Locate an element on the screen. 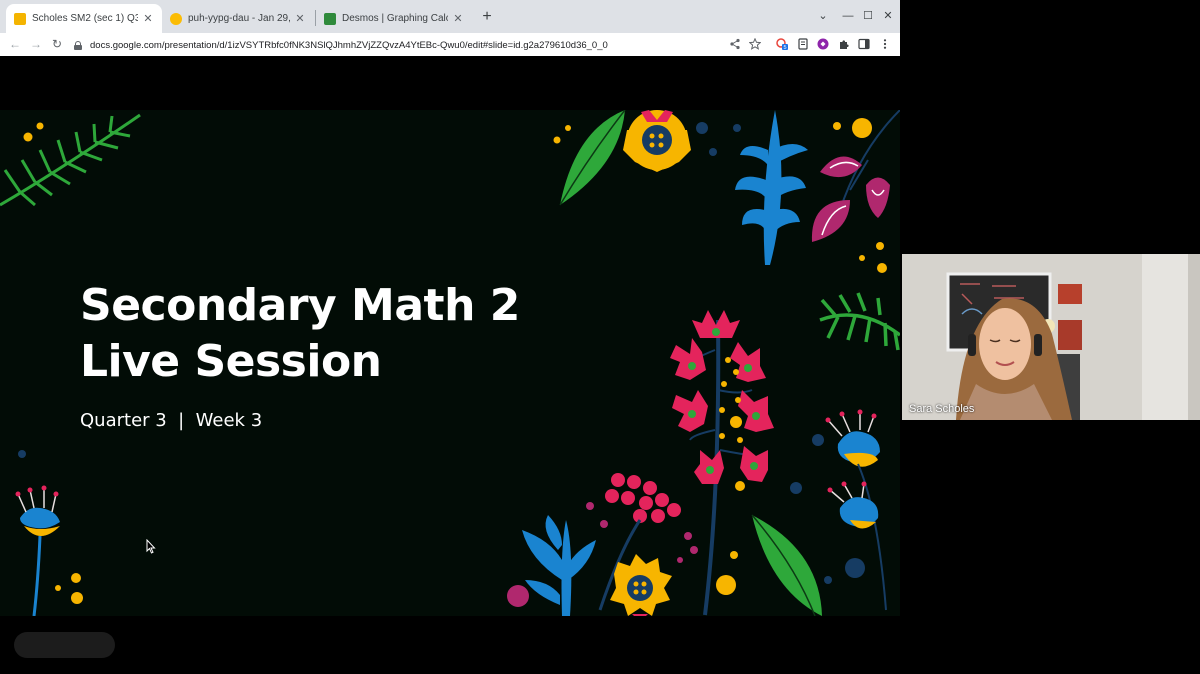  green-leaf-top is located at coordinates (592, 158).